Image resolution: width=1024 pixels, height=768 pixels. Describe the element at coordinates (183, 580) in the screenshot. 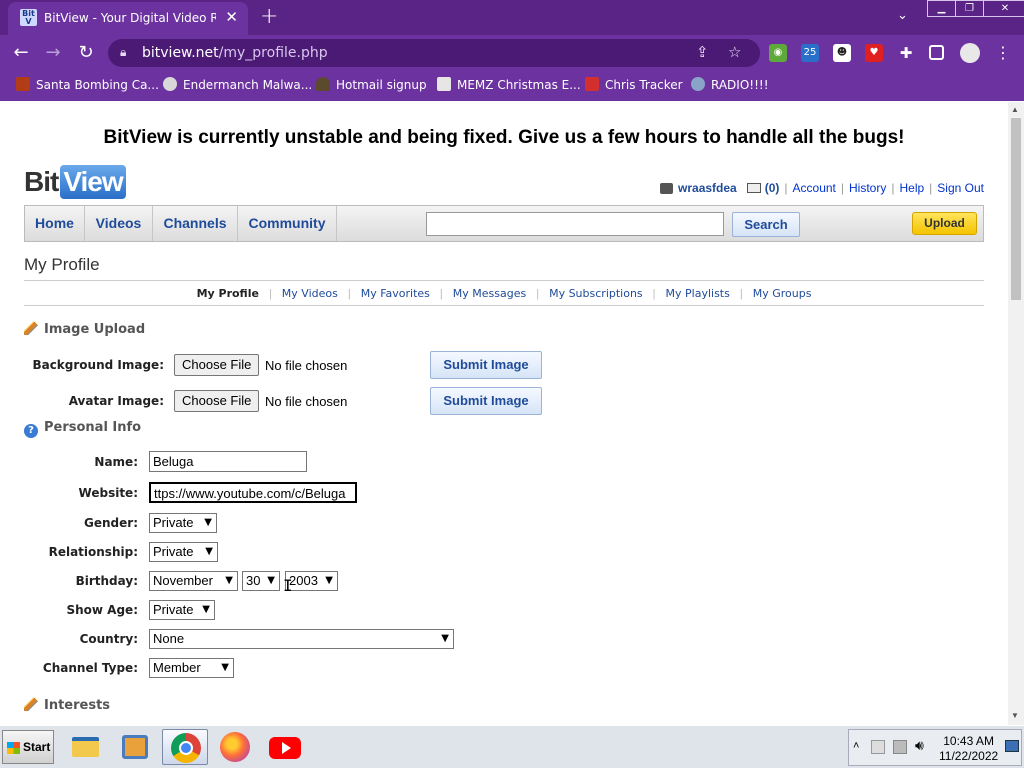

I see `birthday-month-value: November` at that location.